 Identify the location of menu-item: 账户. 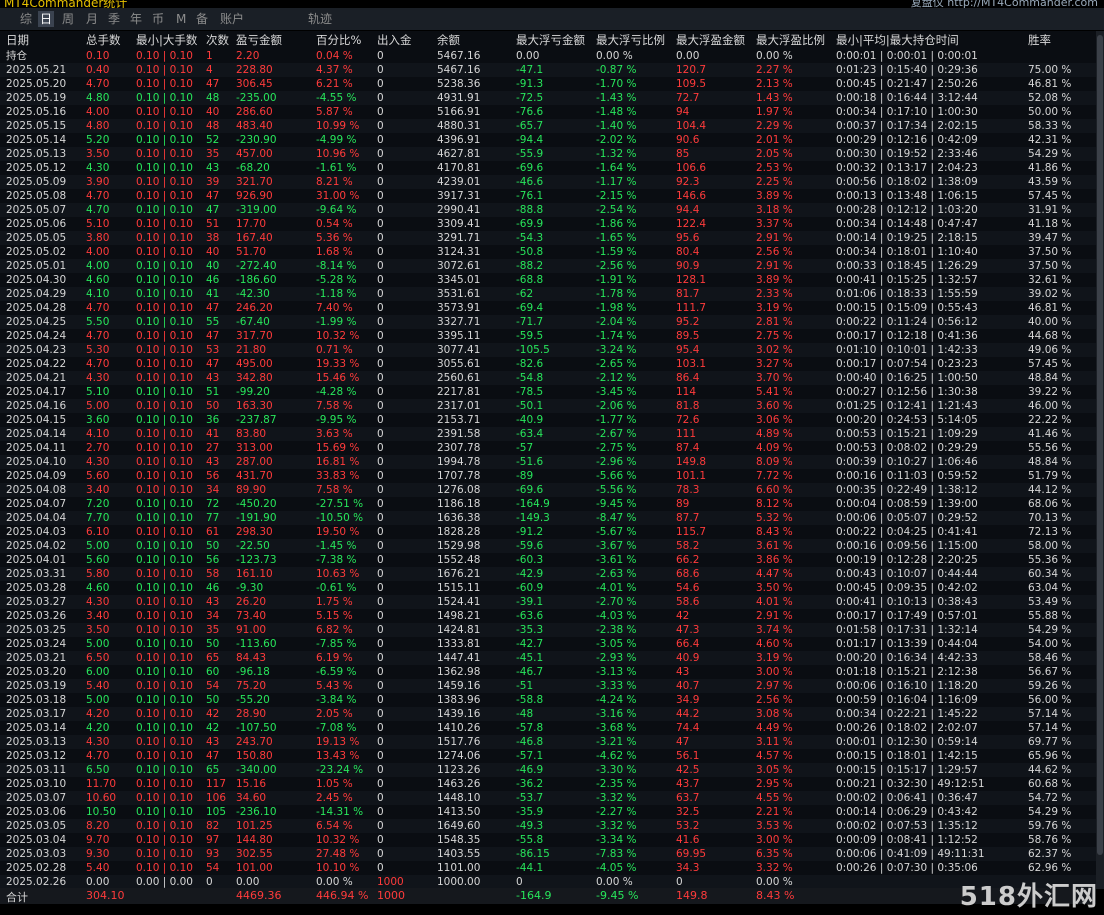
(232, 19).